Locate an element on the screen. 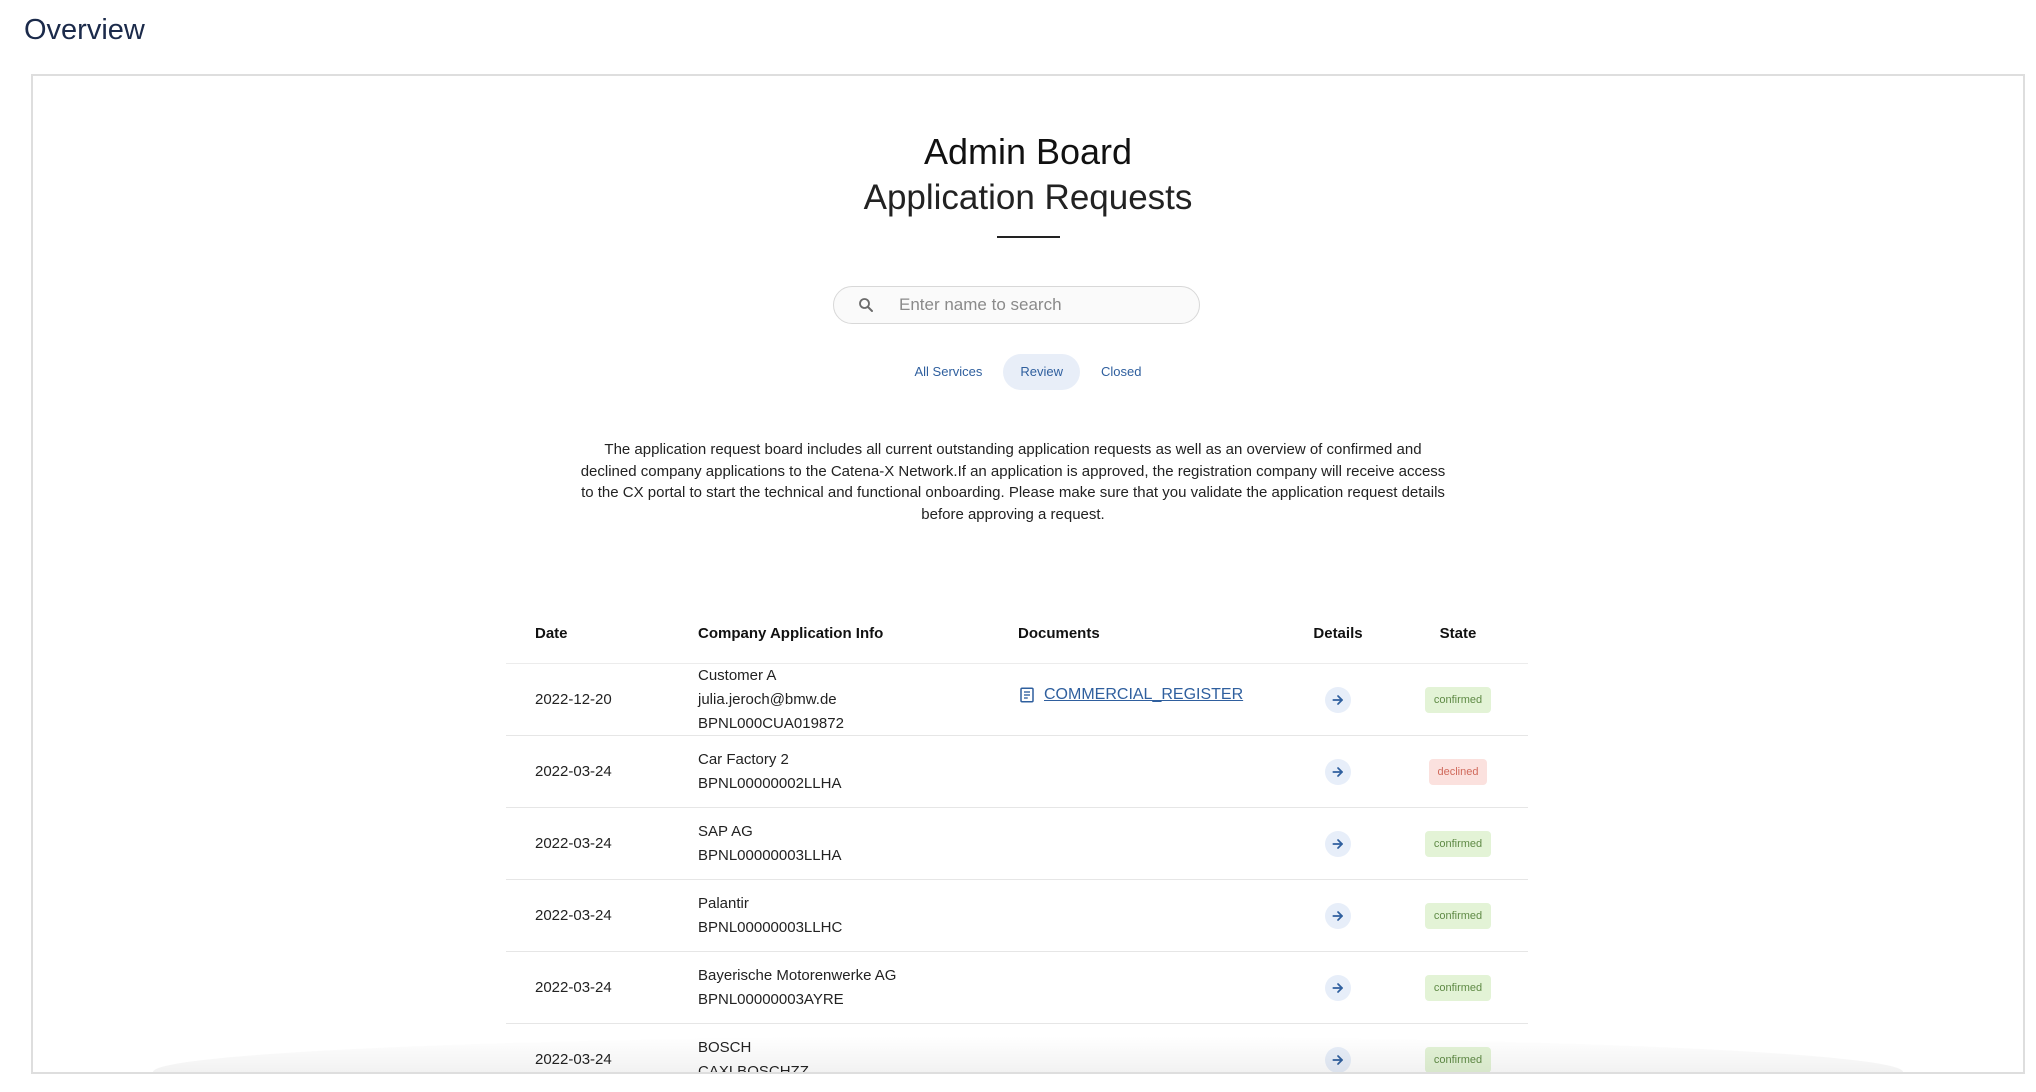 Image resolution: width=2036 pixels, height=1092 pixels. search-icon is located at coordinates (866, 305).